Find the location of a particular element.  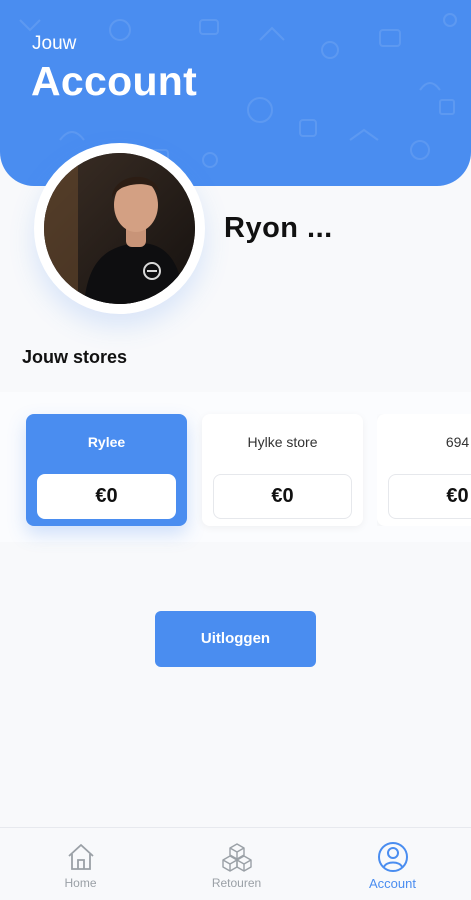

avatar is located at coordinates (119, 228).